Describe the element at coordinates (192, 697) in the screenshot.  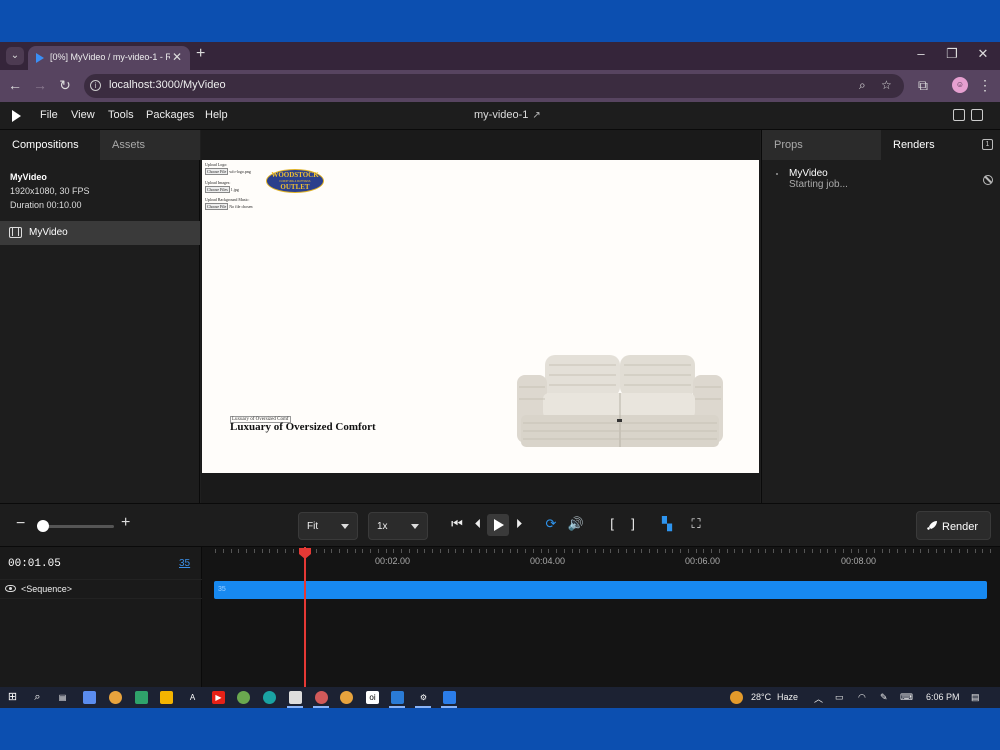
I see `app-a-icon: A` at that location.